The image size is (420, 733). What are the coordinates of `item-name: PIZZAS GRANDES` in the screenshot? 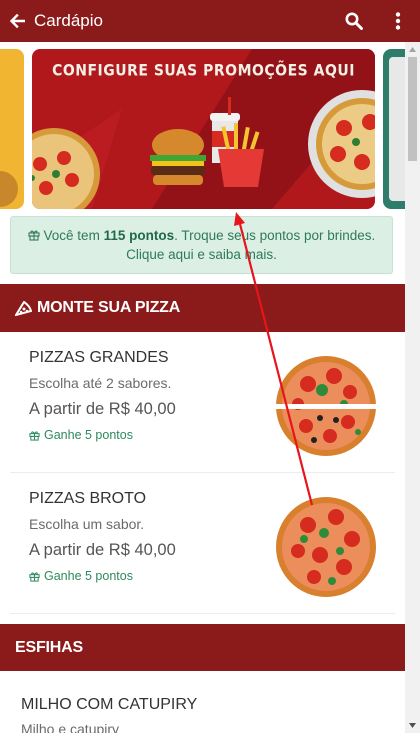 It's located at (99, 357).